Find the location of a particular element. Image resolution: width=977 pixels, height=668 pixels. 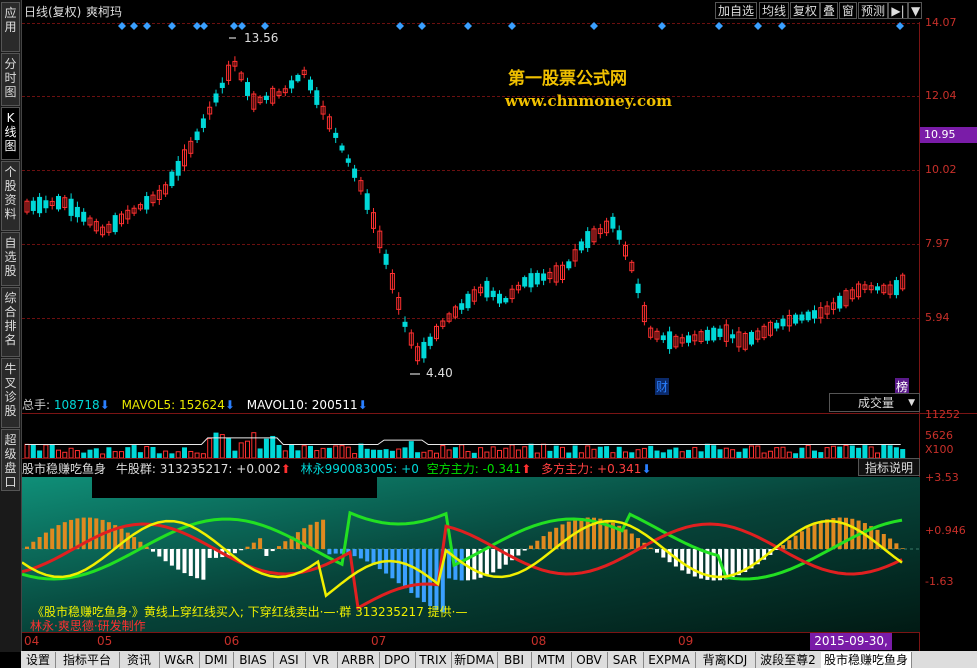

ma-button: 均线 is located at coordinates (774, 10).